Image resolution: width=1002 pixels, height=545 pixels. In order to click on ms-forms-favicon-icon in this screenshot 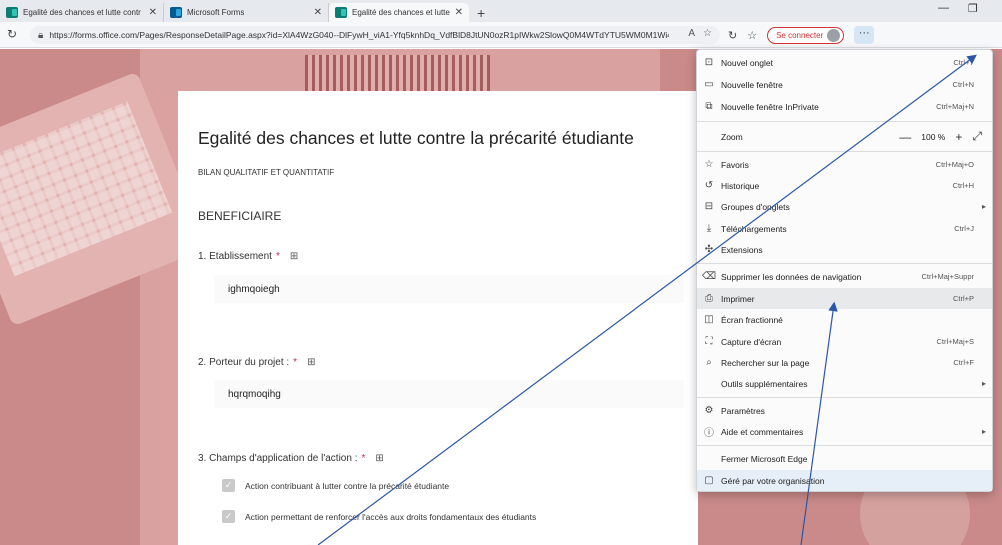, I will do `click(176, 12)`.